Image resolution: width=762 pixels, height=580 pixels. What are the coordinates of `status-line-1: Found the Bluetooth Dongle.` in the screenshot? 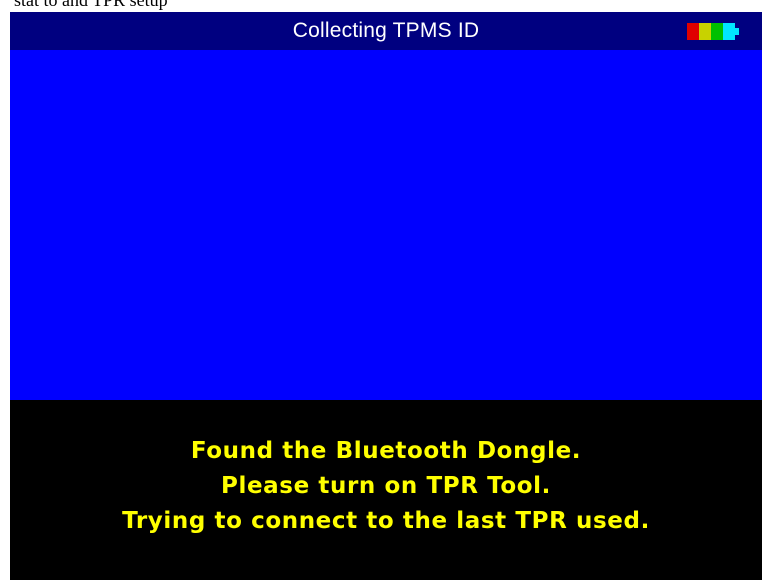 It's located at (386, 451).